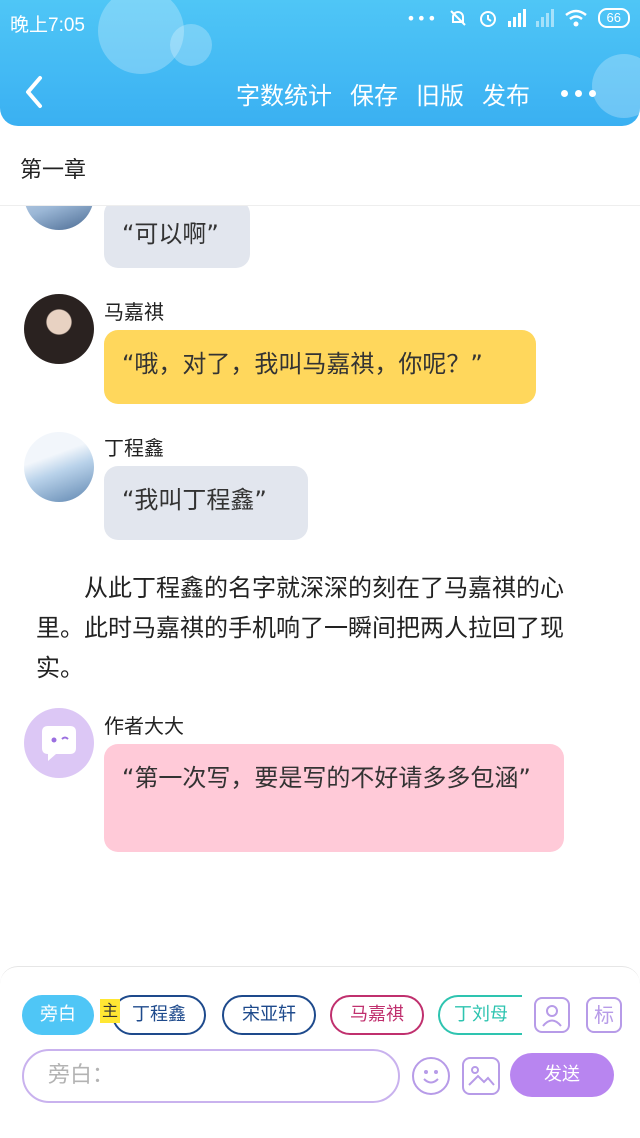 The width and height of the screenshot is (640, 1138). Describe the element at coordinates (481, 1076) in the screenshot. I see `image-icon` at that location.